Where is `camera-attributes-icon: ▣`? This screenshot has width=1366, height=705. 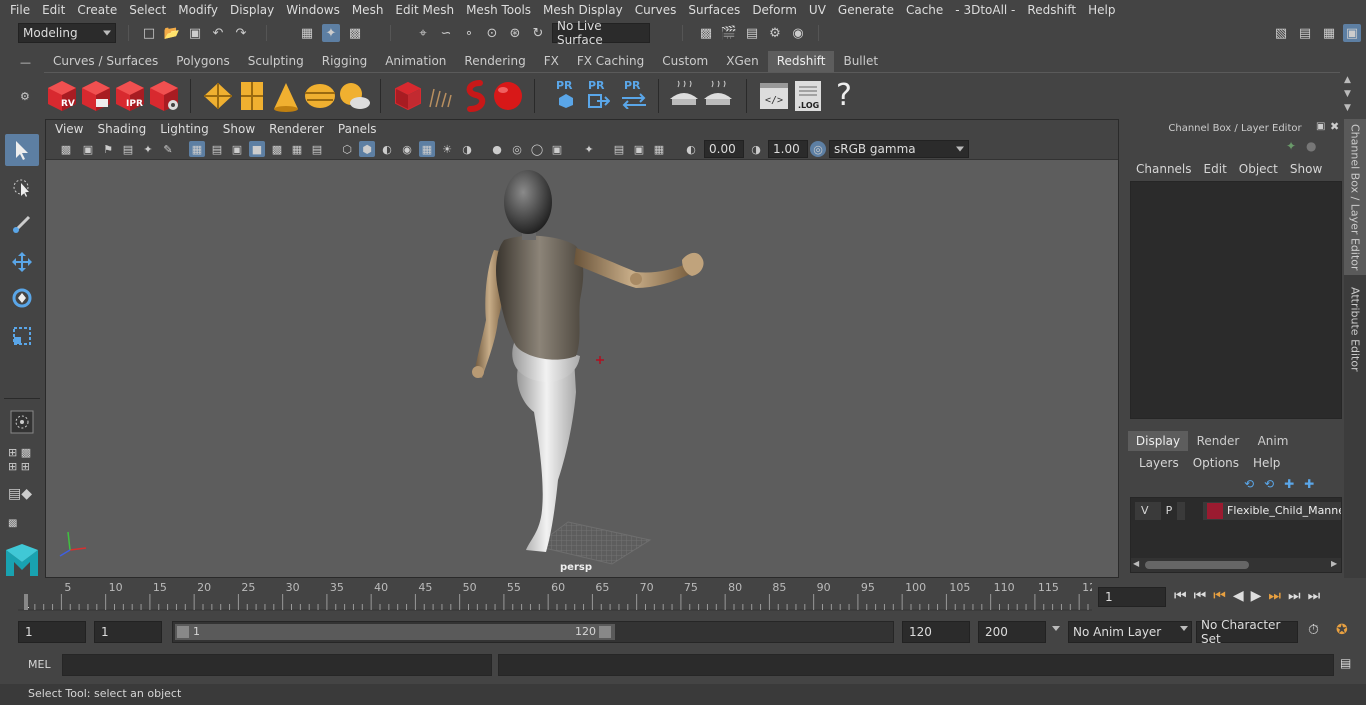
camera-attributes-icon: ▣ is located at coordinates (88, 149).